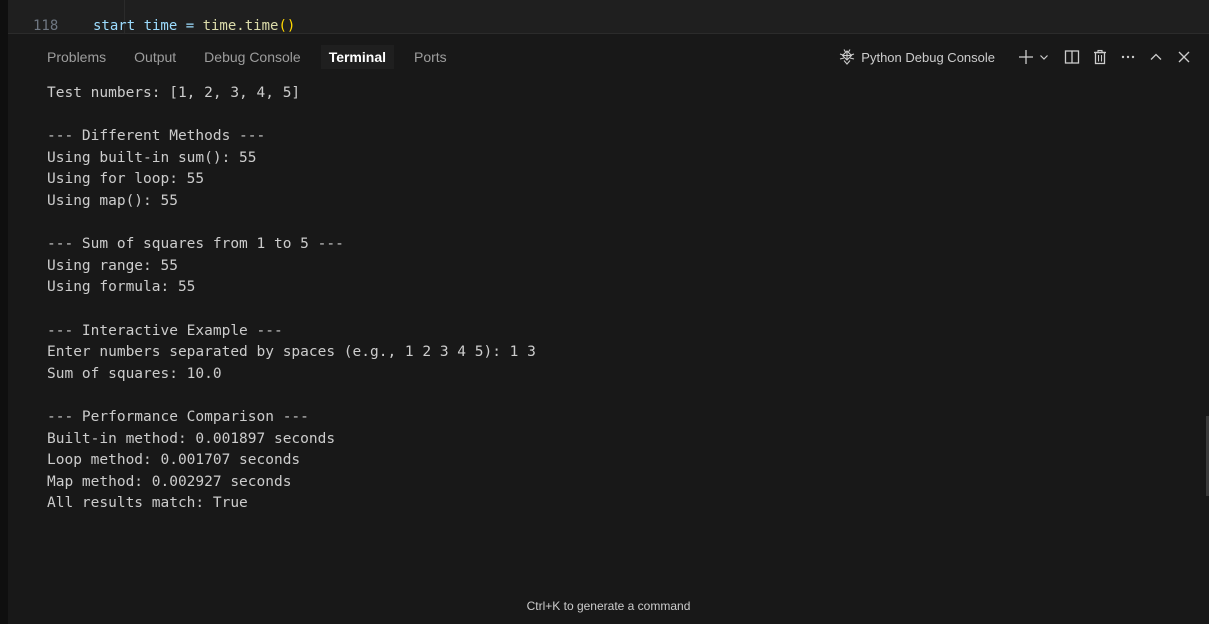 This screenshot has height=624, width=1209. I want to click on session-label: Python Debug Console, so click(928, 57).